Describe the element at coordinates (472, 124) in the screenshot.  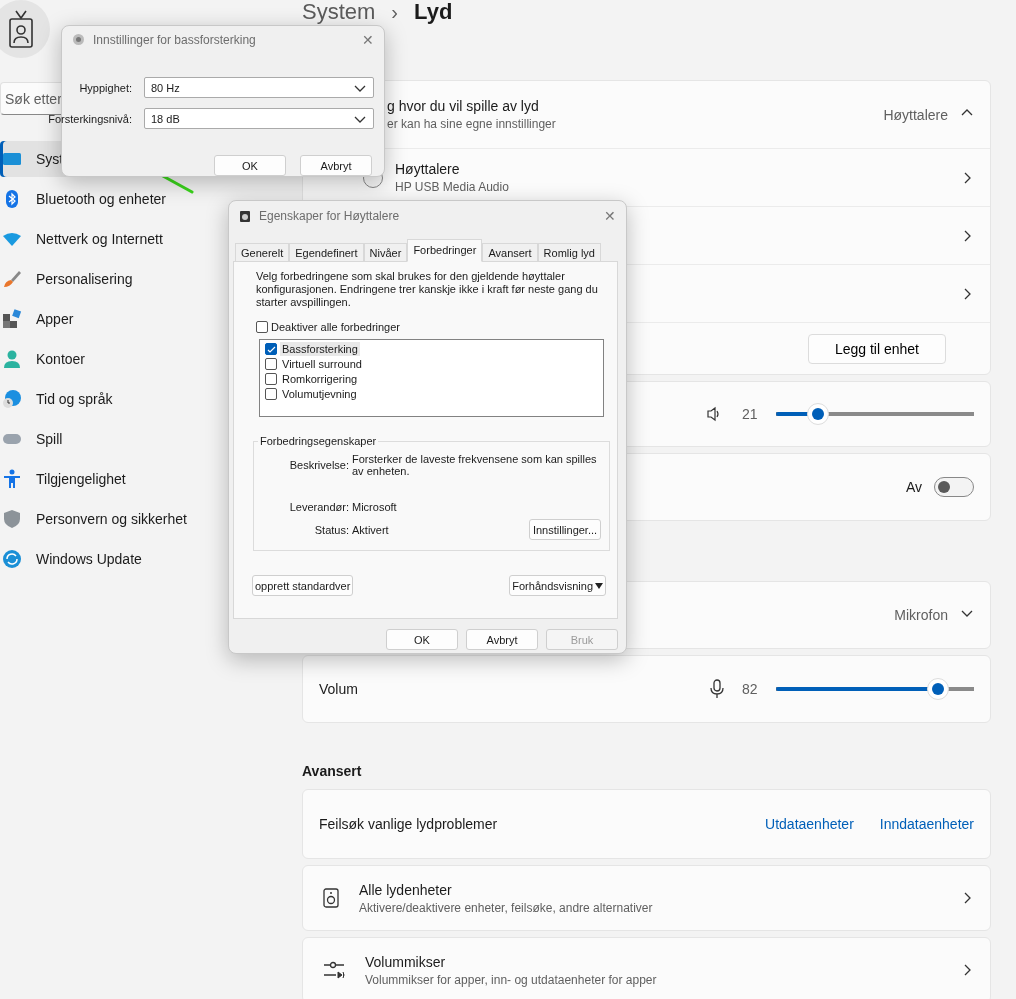
I see `output-subtitle: er kan ha sine egne innstillinger` at that location.